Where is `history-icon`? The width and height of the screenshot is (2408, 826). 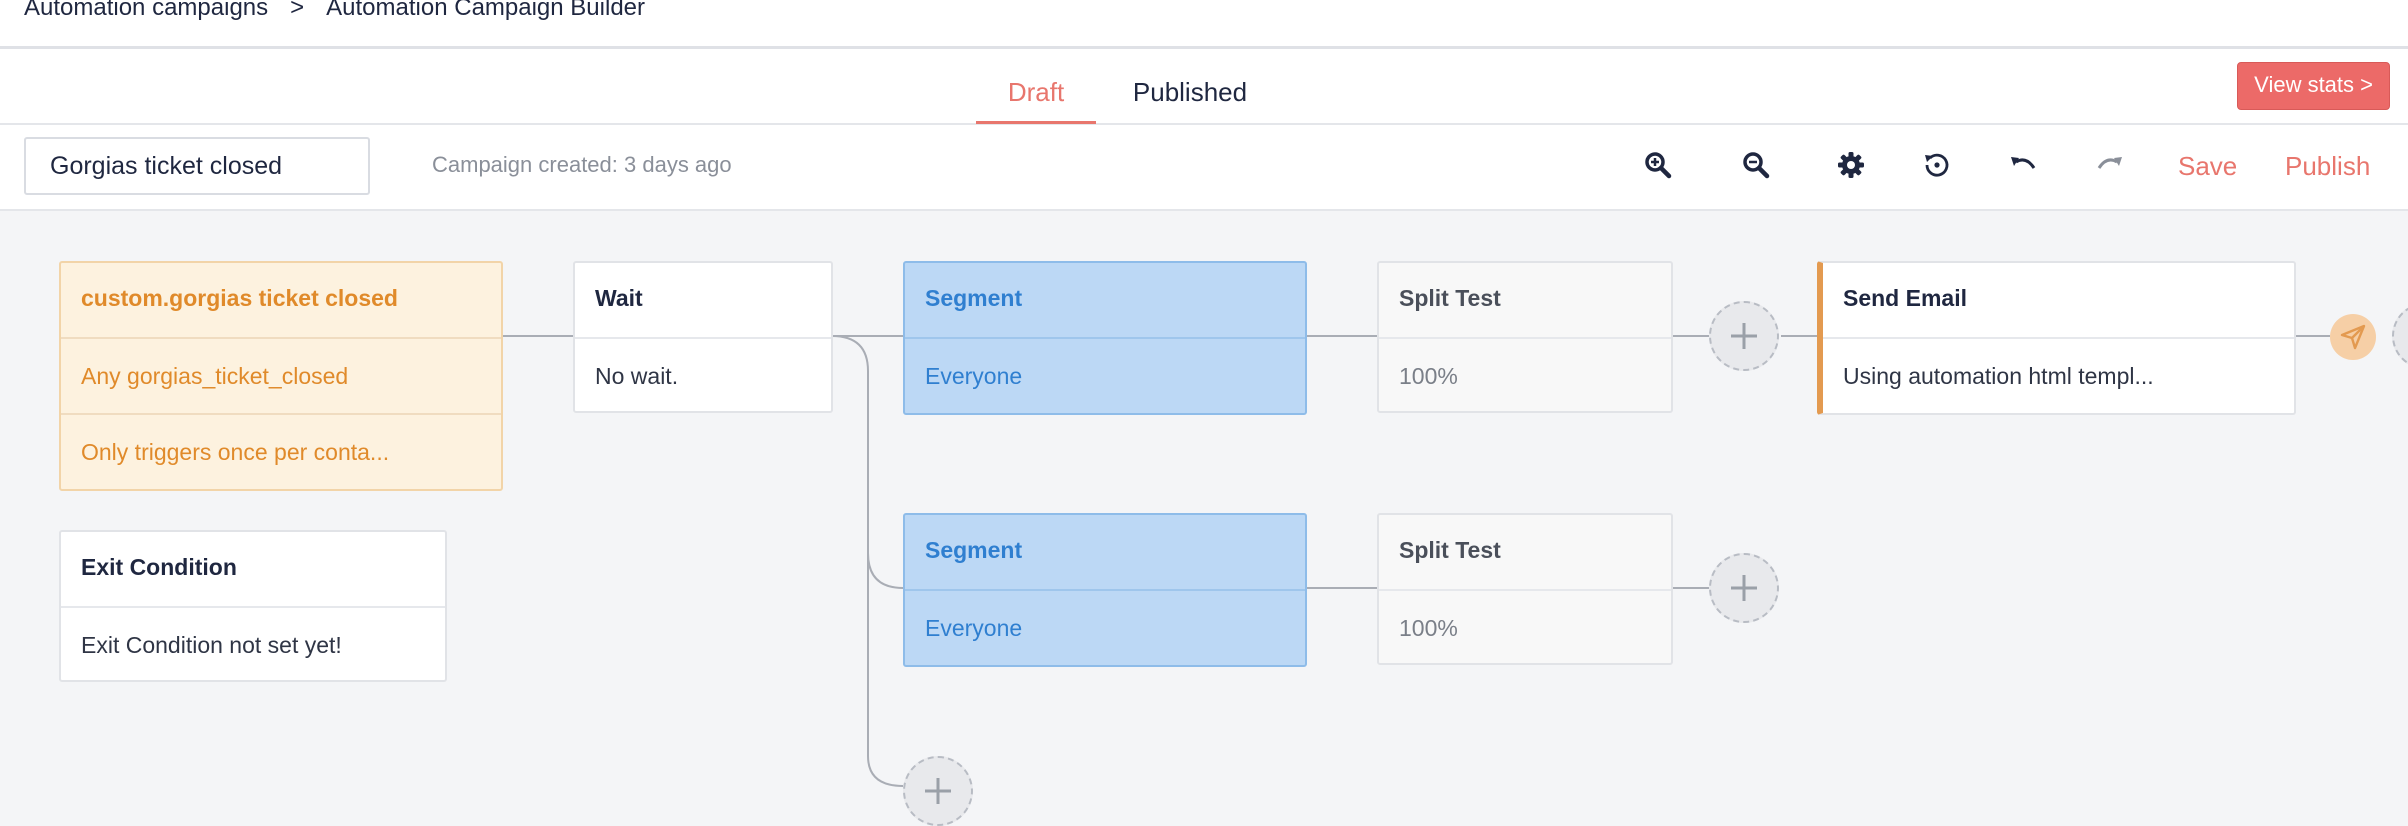
history-icon is located at coordinates (1937, 165).